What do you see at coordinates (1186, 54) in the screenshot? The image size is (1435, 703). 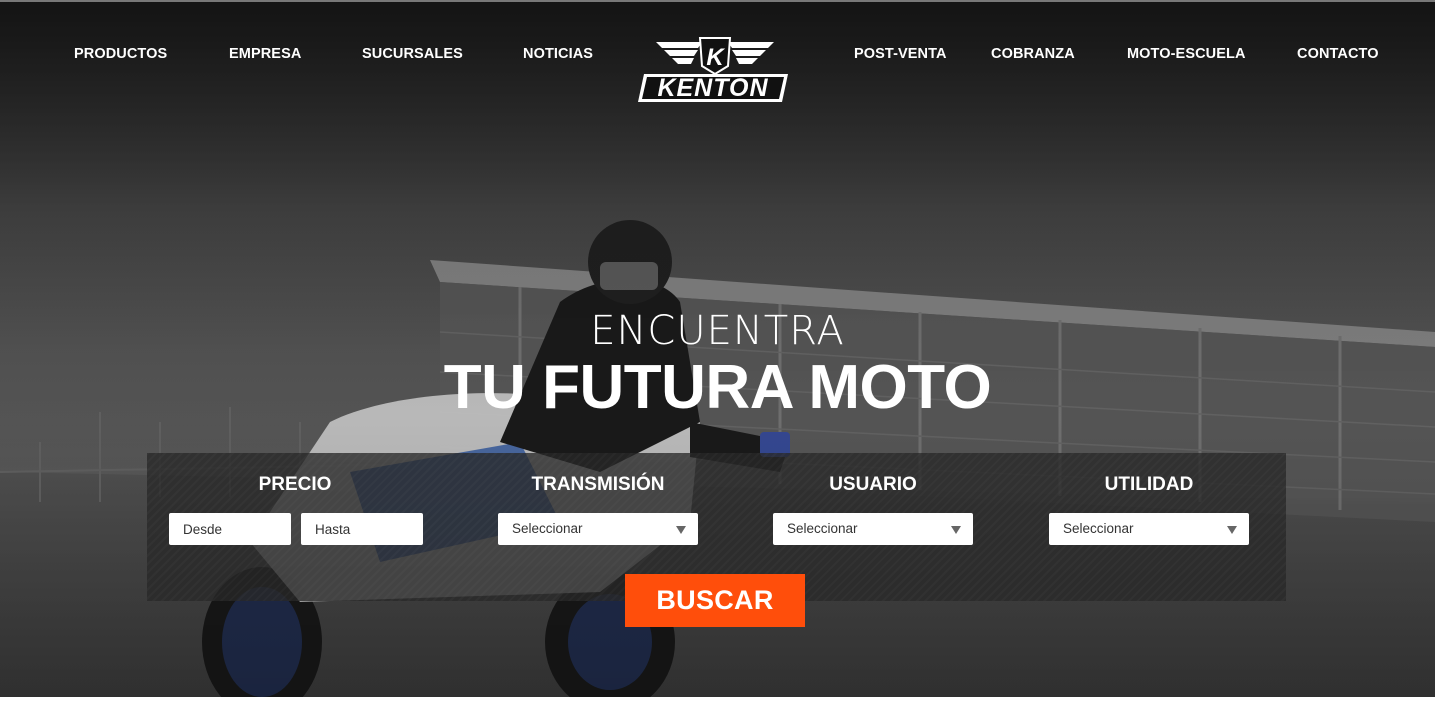 I see `nav-item-moto-escuela: MOTO-ESCUELA` at bounding box center [1186, 54].